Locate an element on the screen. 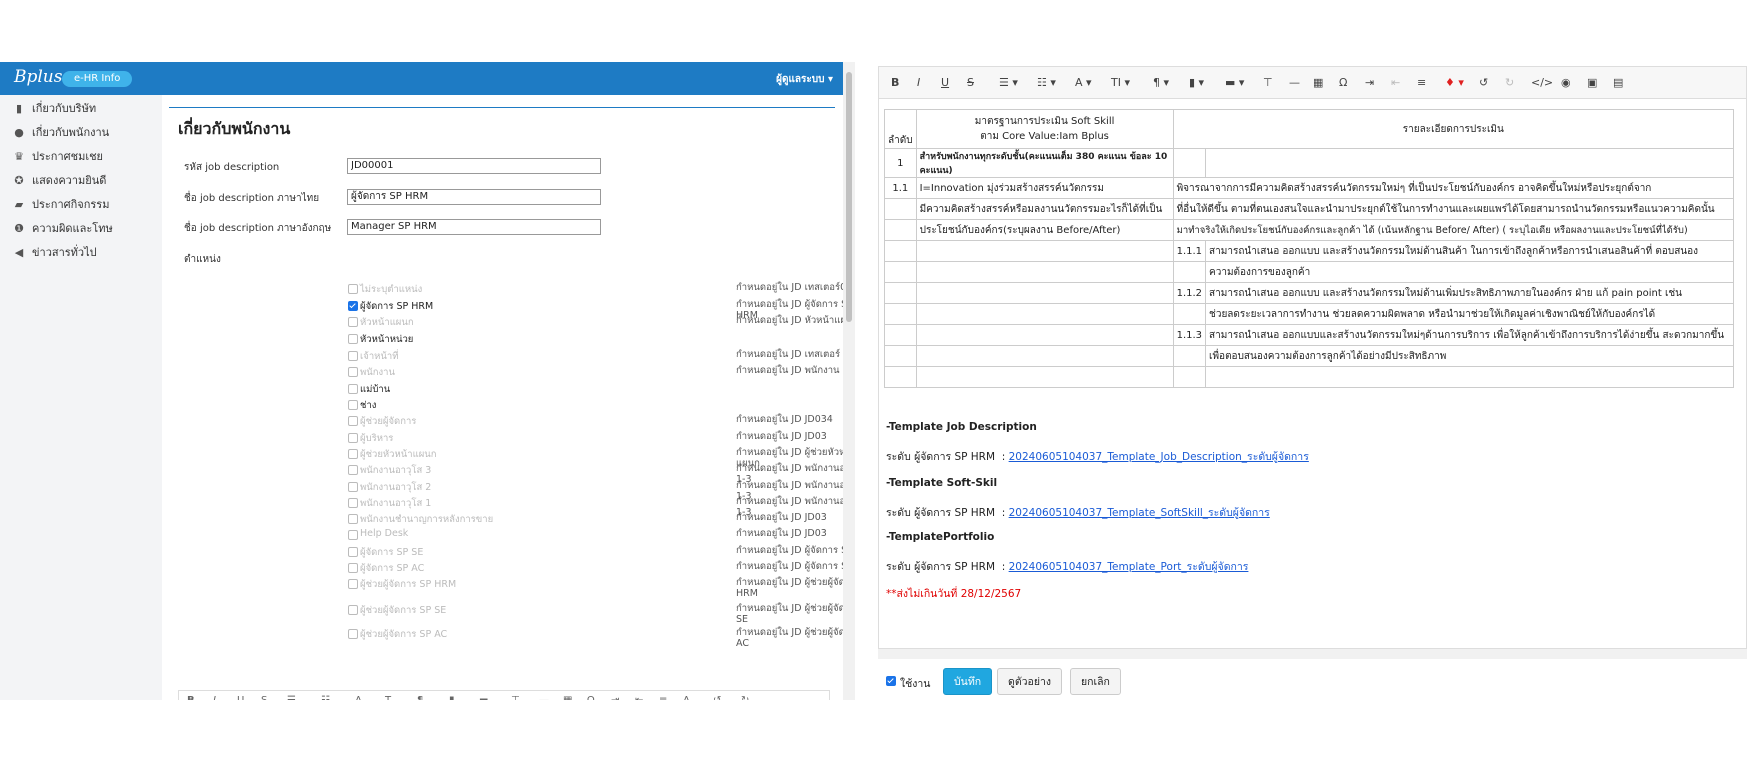 Image resolution: width=1747 pixels, height=769 pixels. scroll-thumb is located at coordinates (849, 197).